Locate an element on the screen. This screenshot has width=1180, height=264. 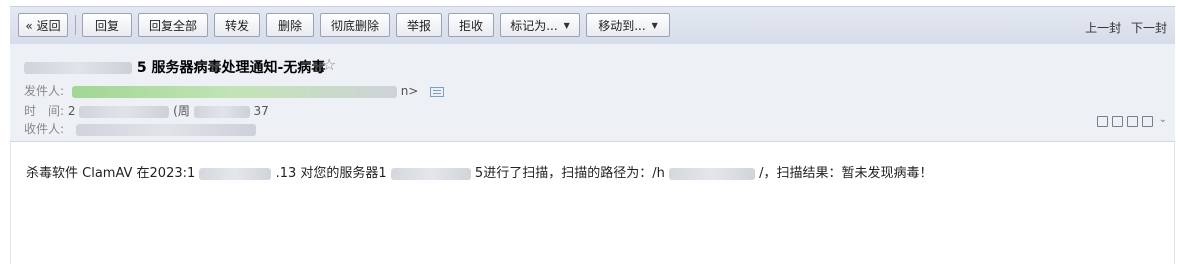
download-icon is located at coordinates (1132, 121).